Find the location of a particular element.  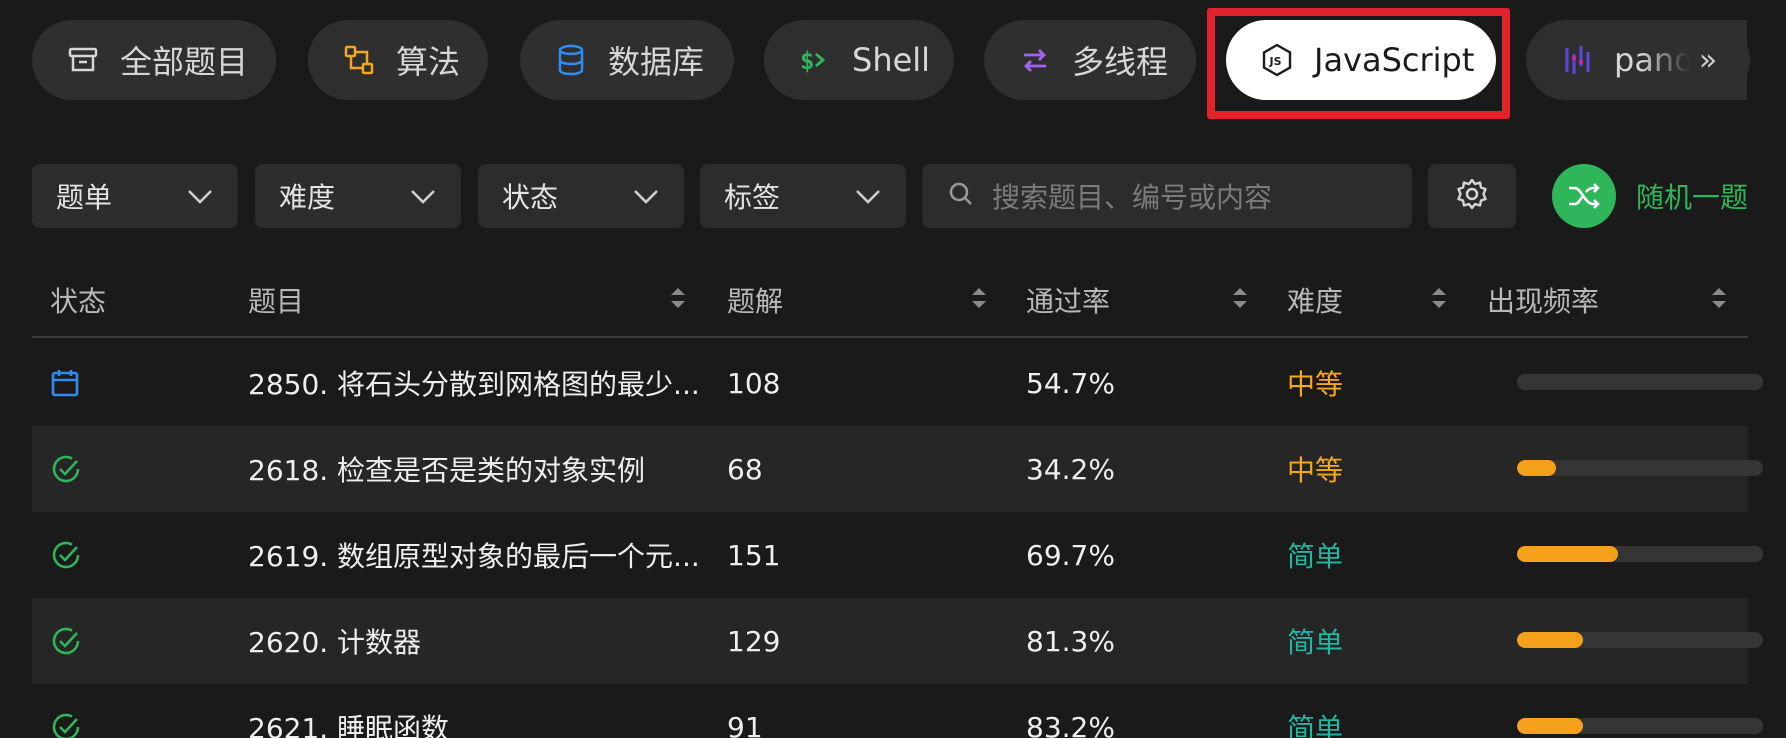

random-label: 随机一题 is located at coordinates (1692, 197).